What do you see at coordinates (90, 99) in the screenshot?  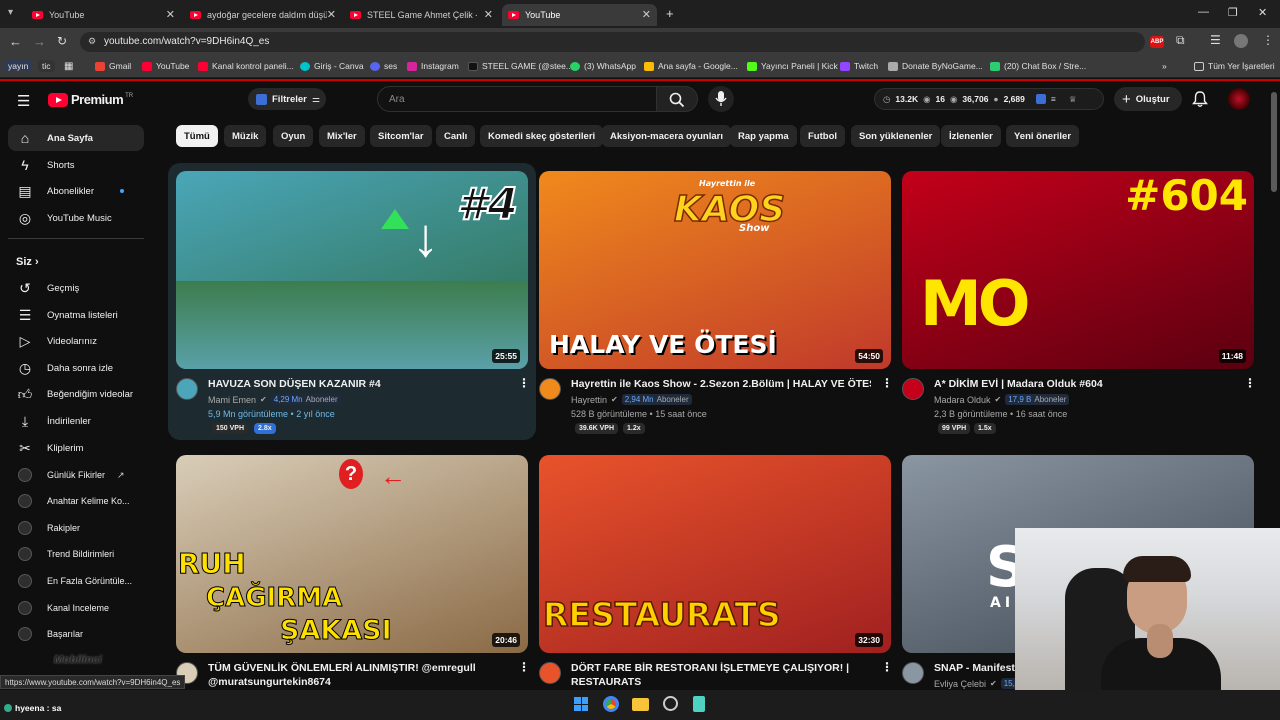 I see `youtube-logo: Premium TR` at bounding box center [90, 99].